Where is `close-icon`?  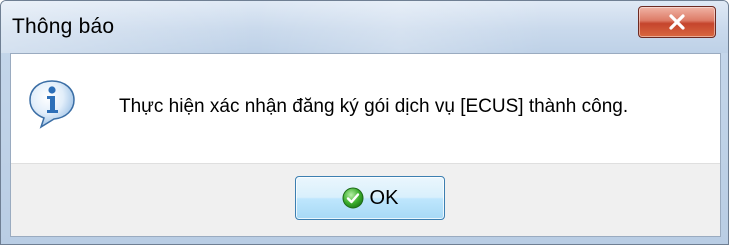
close-icon is located at coordinates (677, 22).